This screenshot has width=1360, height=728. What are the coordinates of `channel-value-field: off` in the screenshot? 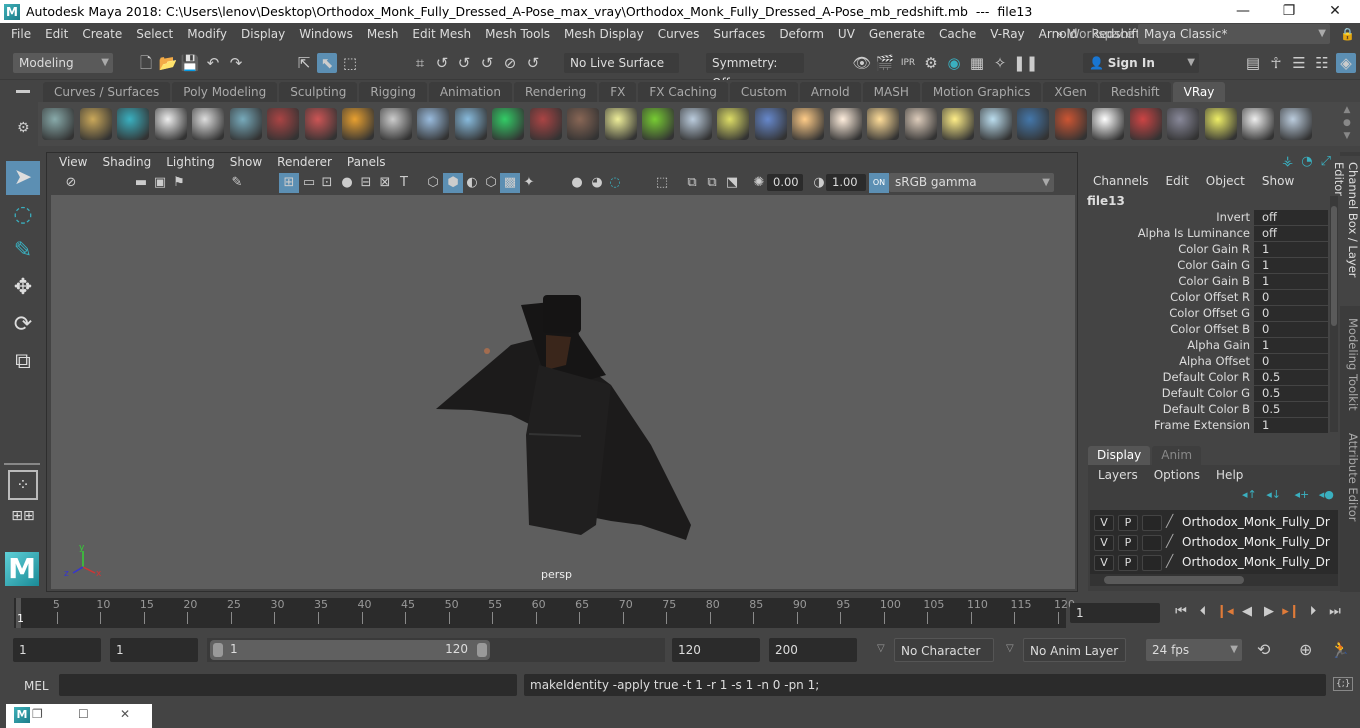 It's located at (1291, 217).